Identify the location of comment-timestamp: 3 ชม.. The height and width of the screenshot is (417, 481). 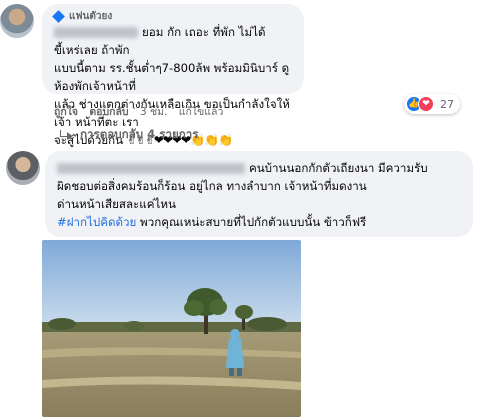
(153, 111).